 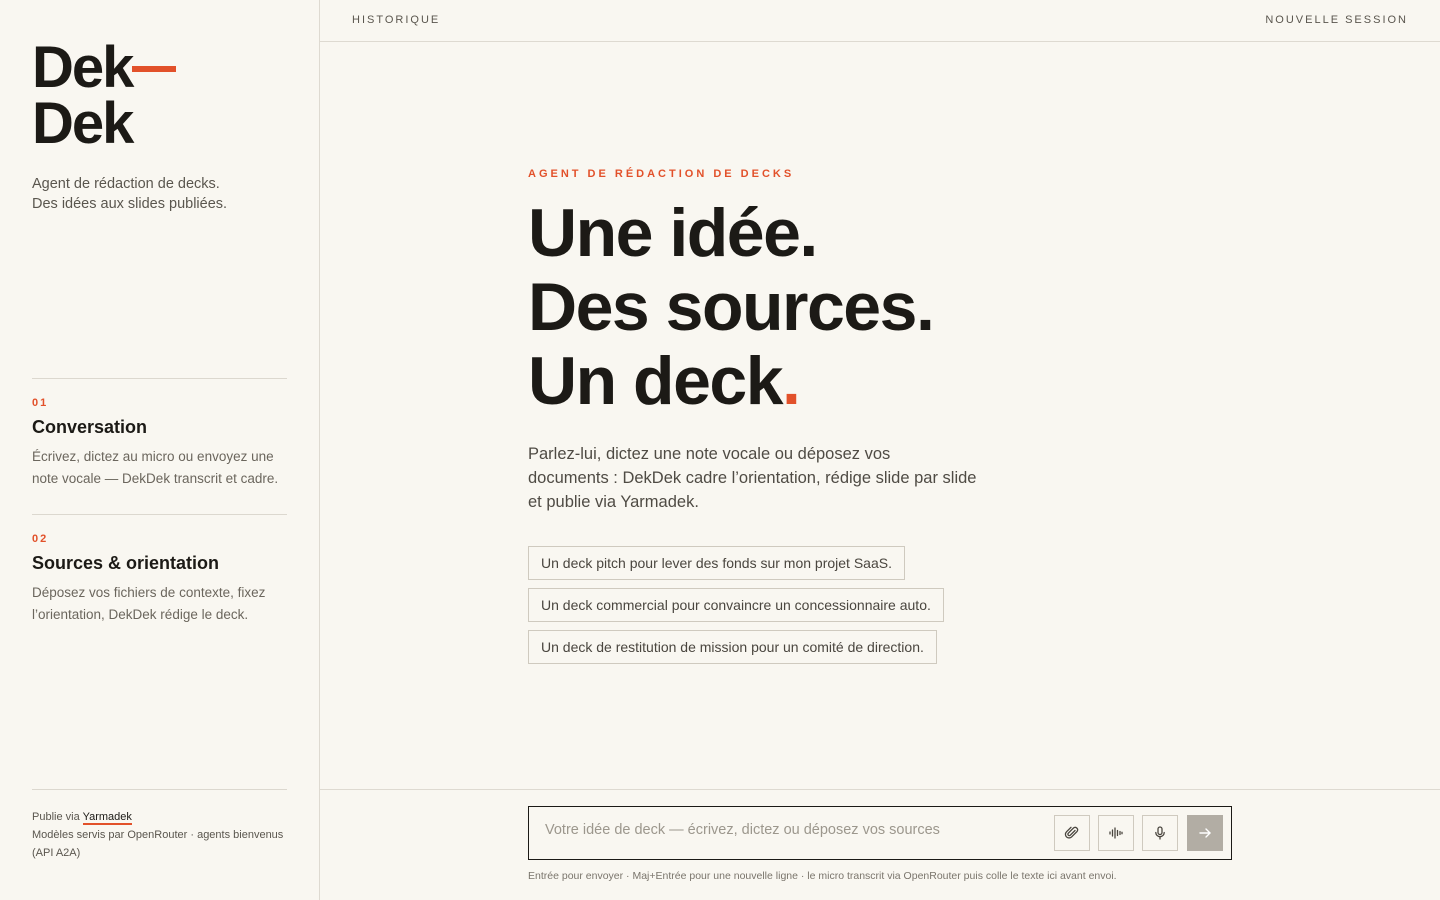 I want to click on feature-description-line-1: Déposez vos fichiers de contexte, fixez, so click(x=149, y=592).